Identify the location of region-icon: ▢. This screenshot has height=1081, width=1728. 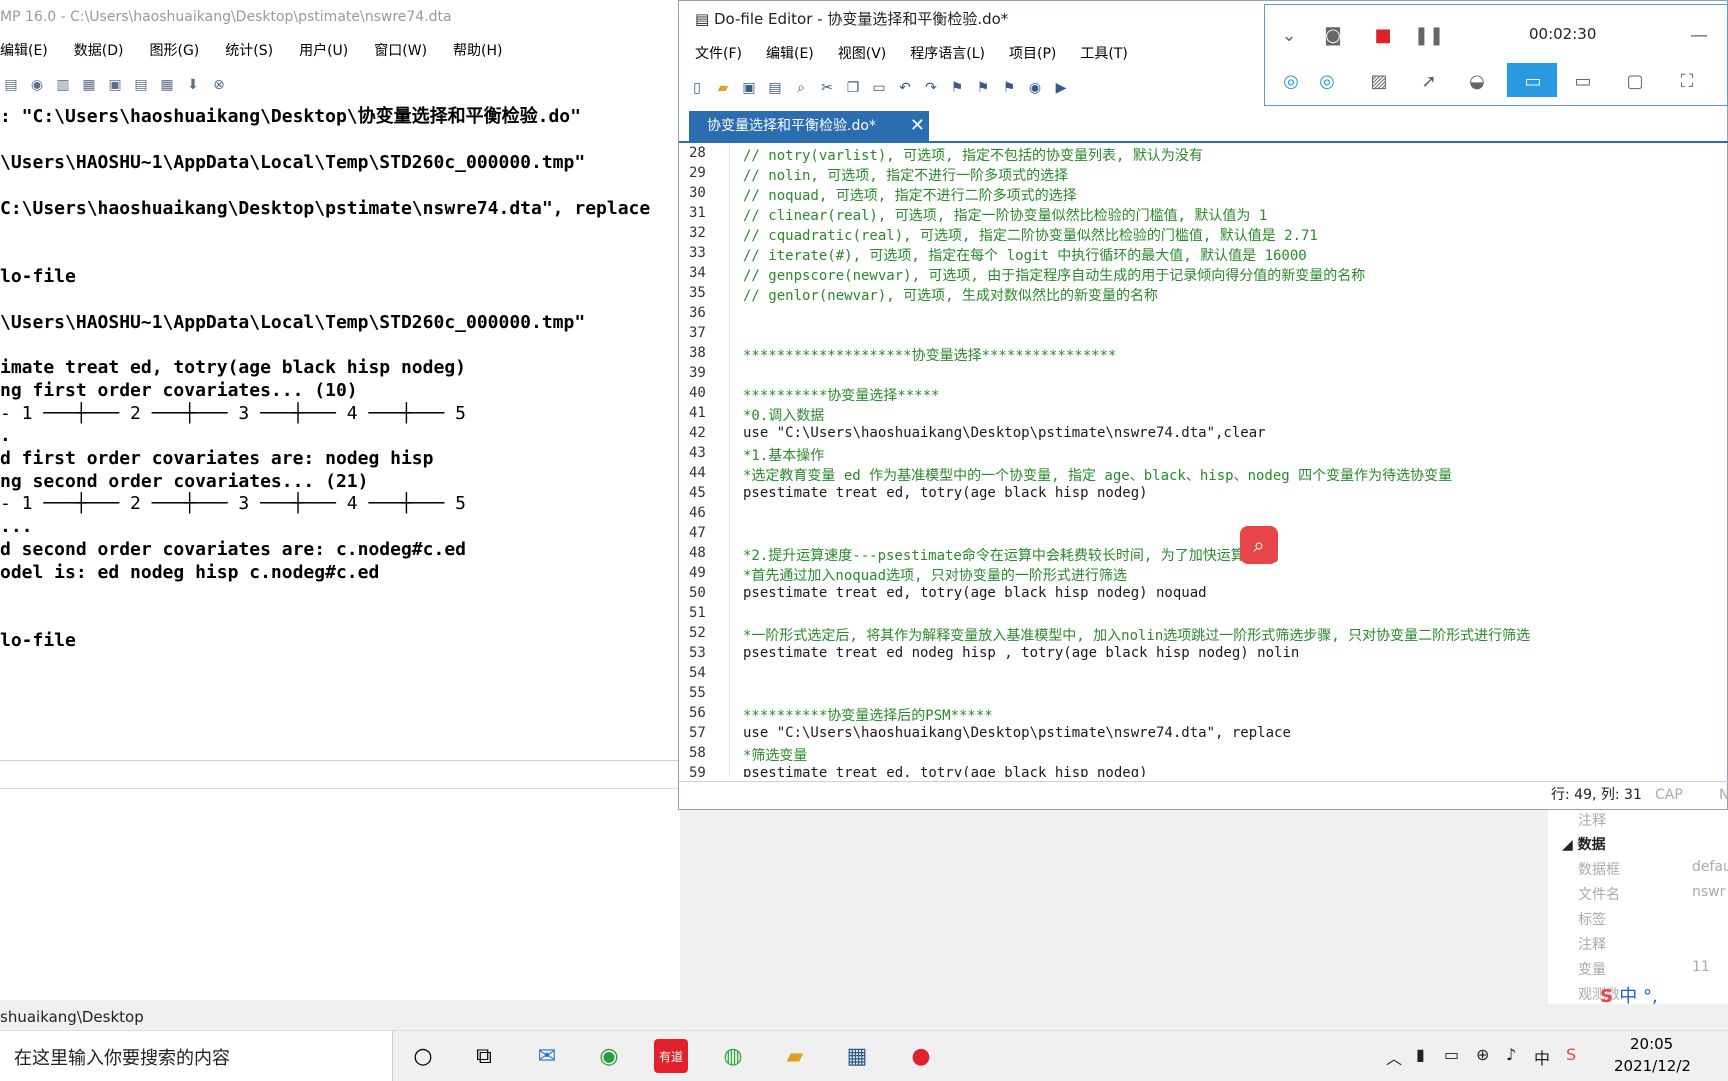
(1635, 81).